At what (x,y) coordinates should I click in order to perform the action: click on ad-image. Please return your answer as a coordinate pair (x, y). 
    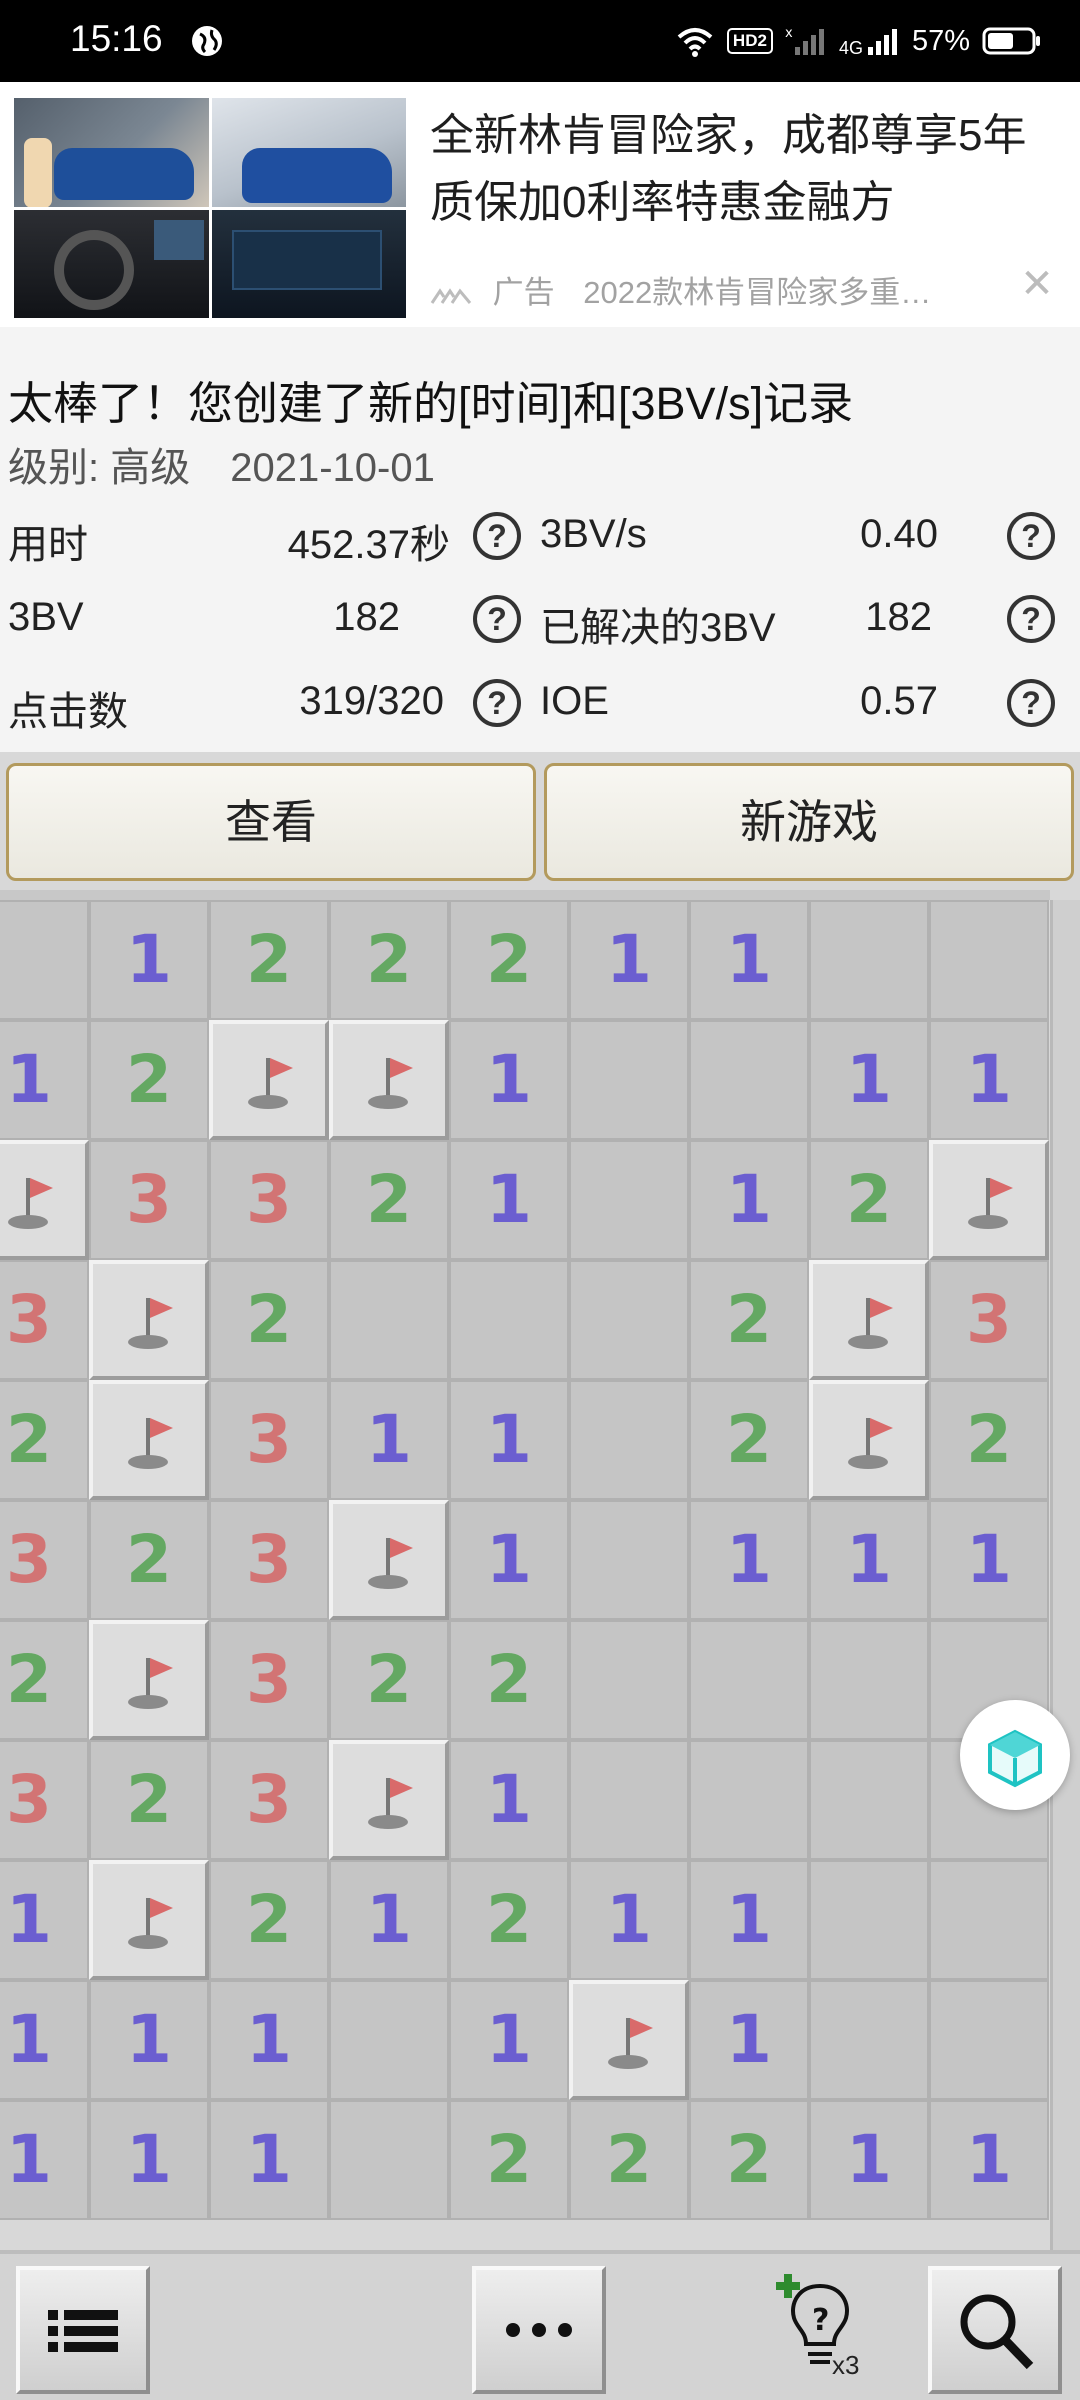
    Looking at the image, I should click on (210, 208).